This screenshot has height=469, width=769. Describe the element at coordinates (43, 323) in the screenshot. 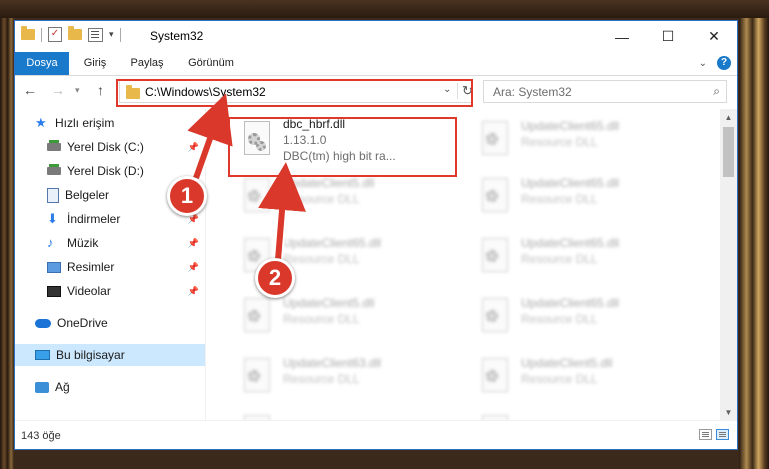

I see `cloud-icon` at that location.